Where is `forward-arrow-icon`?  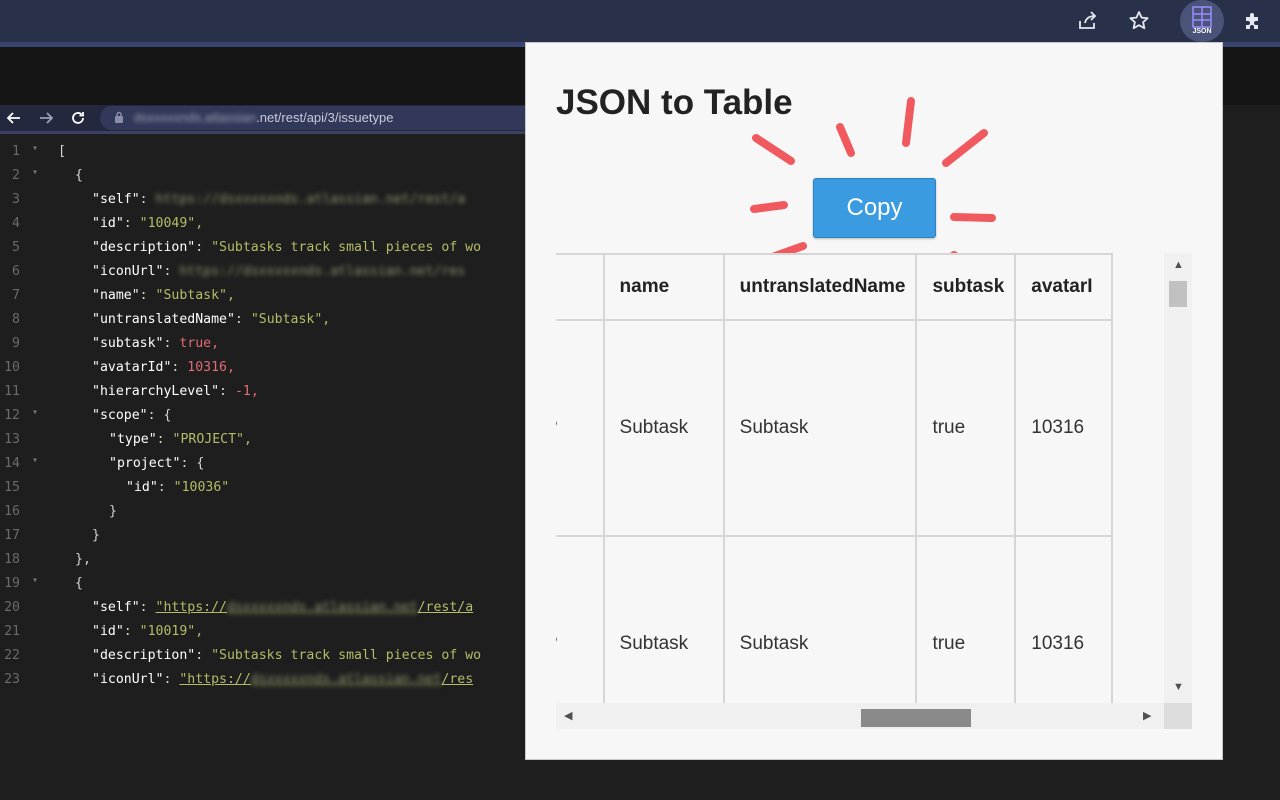
forward-arrow-icon is located at coordinates (46, 118).